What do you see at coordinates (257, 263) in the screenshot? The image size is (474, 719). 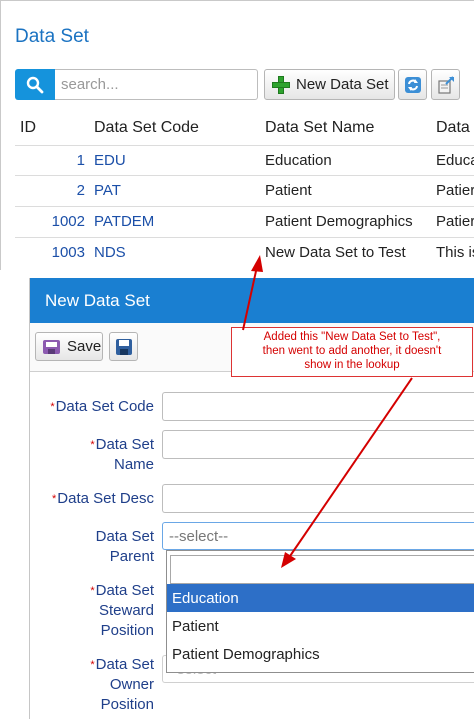 I see `arrow-head-up` at bounding box center [257, 263].